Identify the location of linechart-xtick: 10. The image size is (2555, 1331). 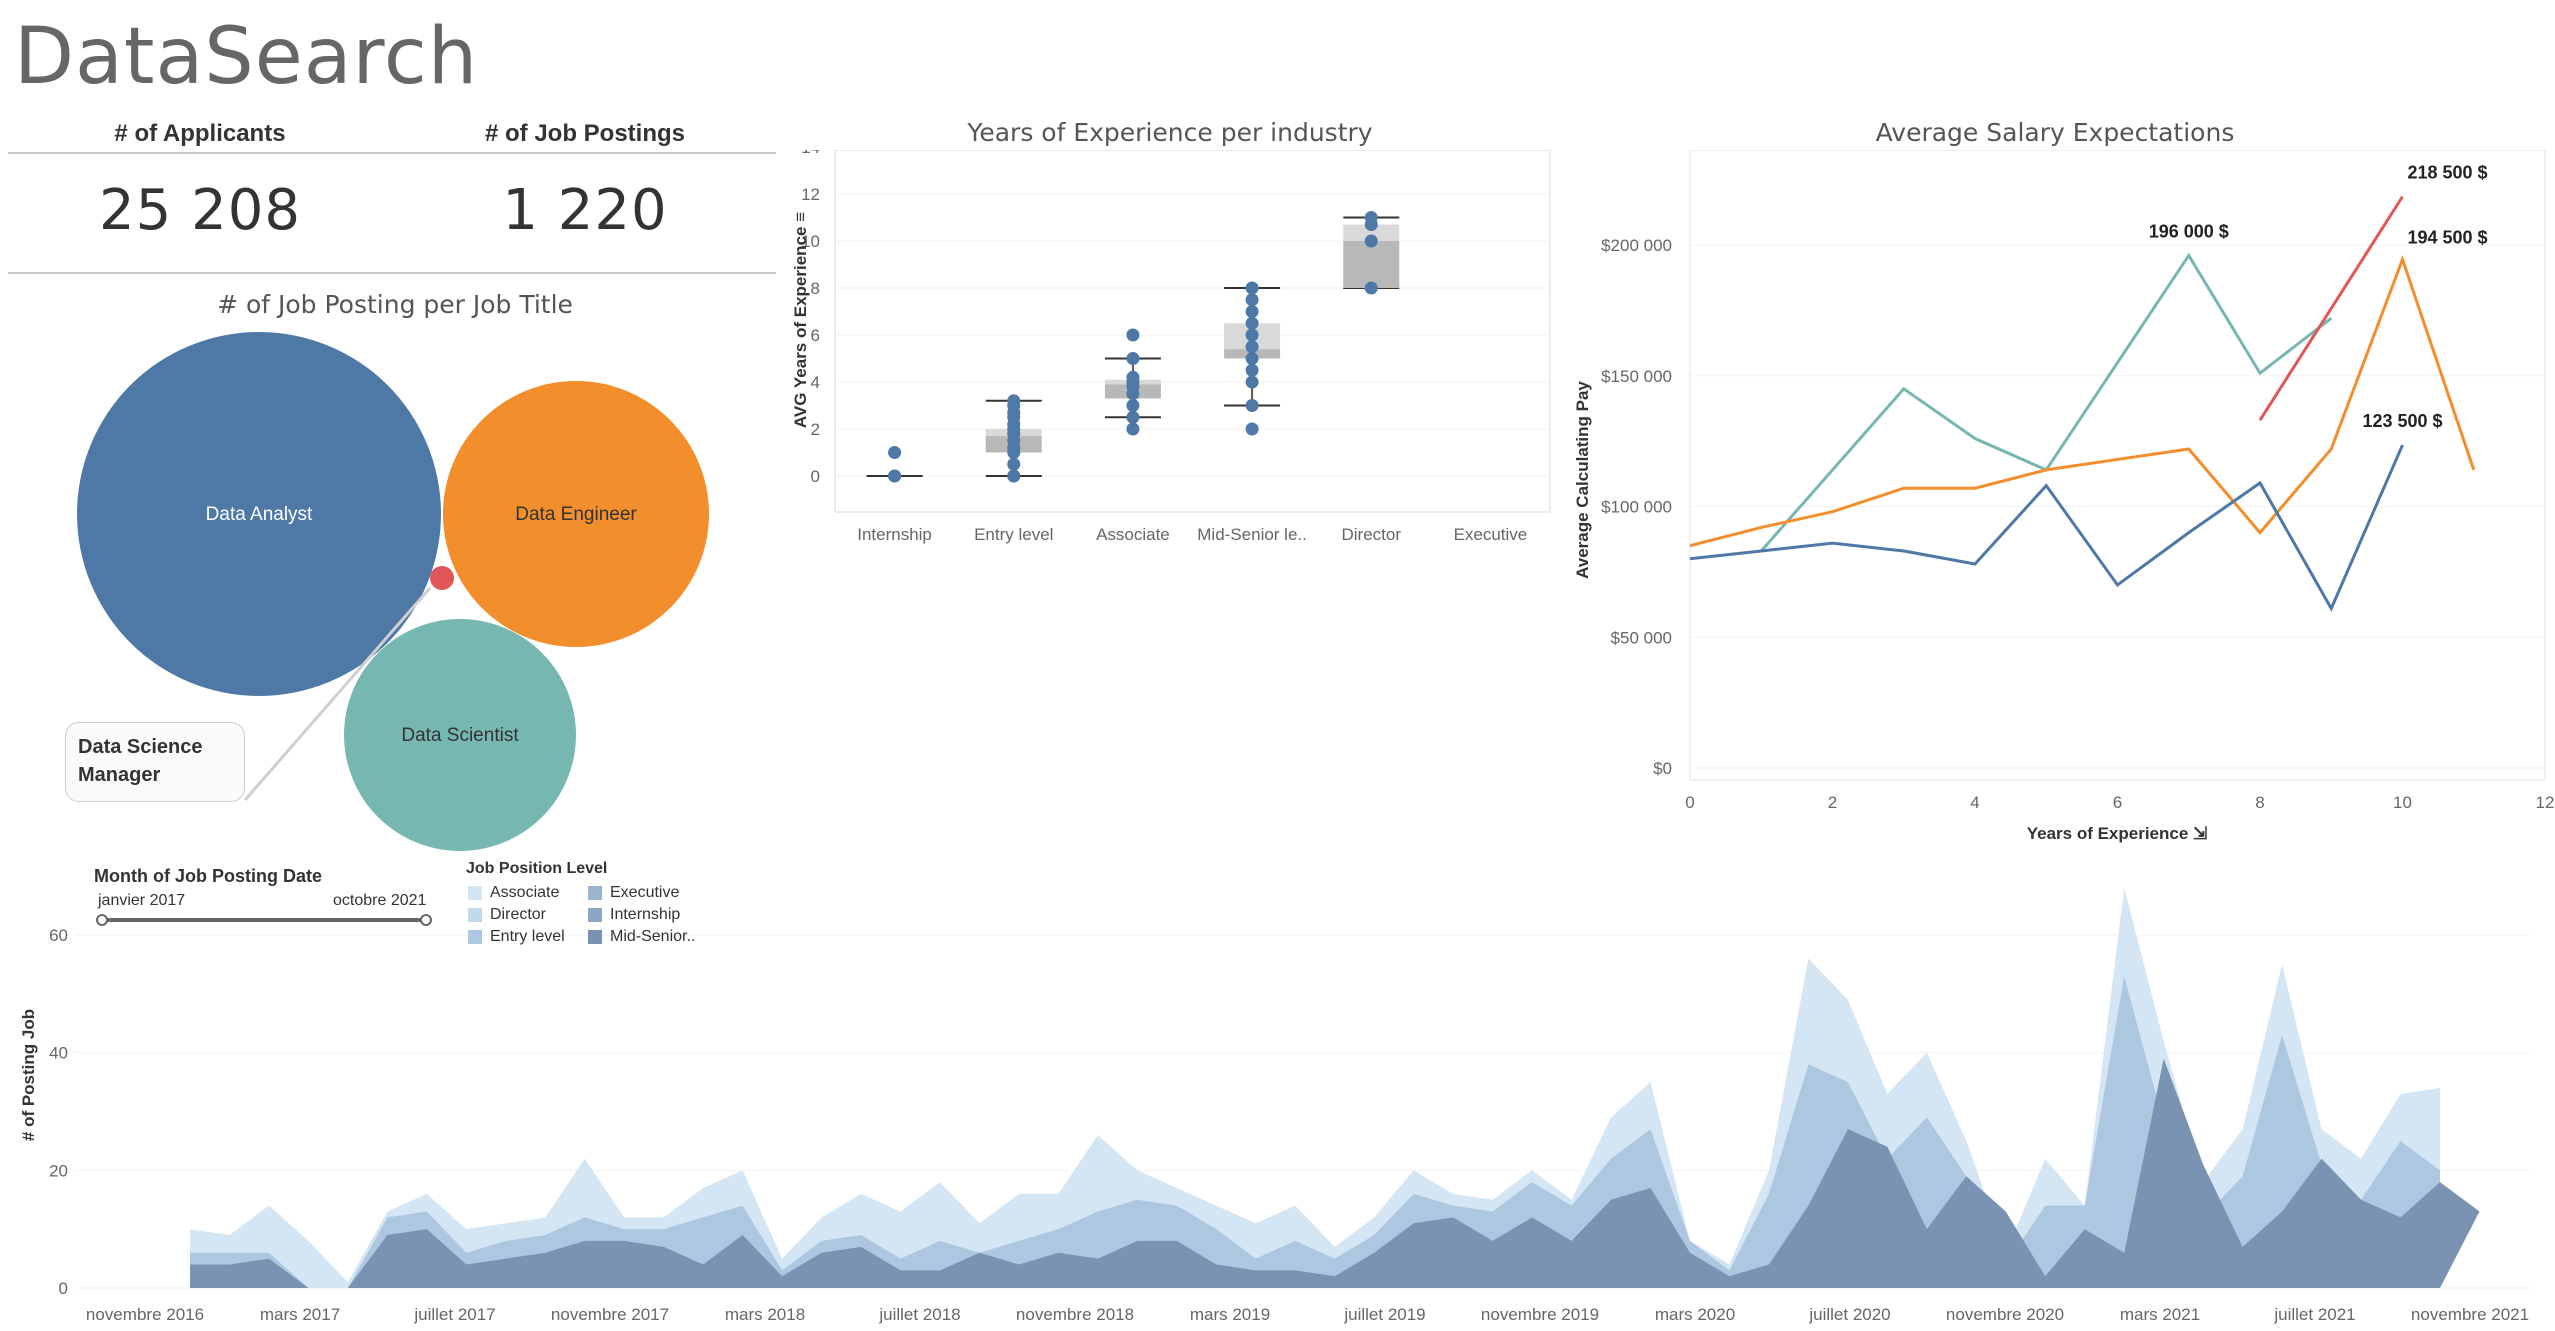
(2402, 802).